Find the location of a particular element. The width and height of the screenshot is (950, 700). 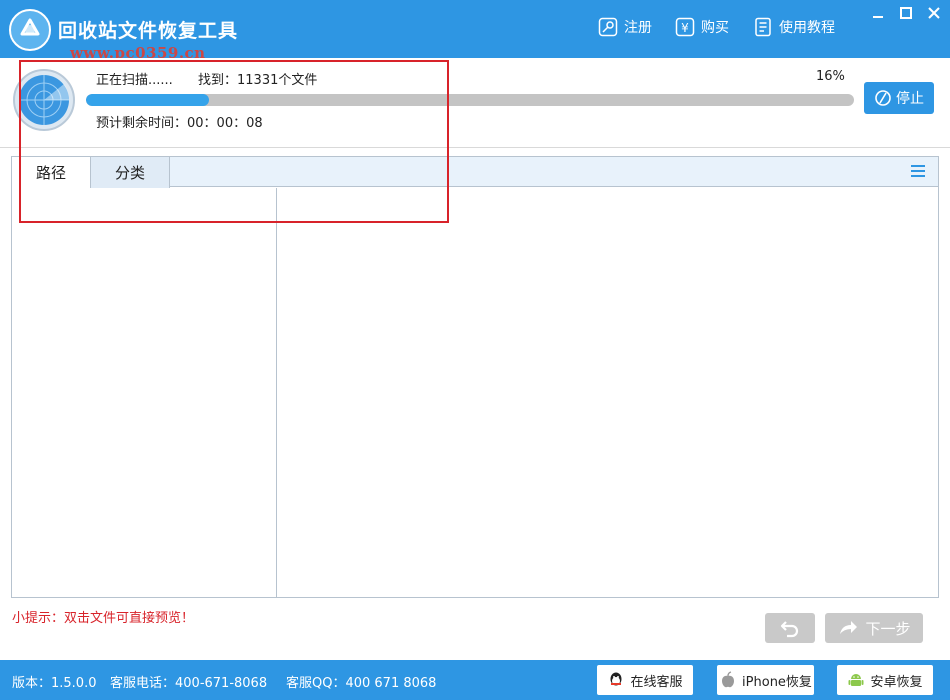

close-button is located at coordinates (934, 13).